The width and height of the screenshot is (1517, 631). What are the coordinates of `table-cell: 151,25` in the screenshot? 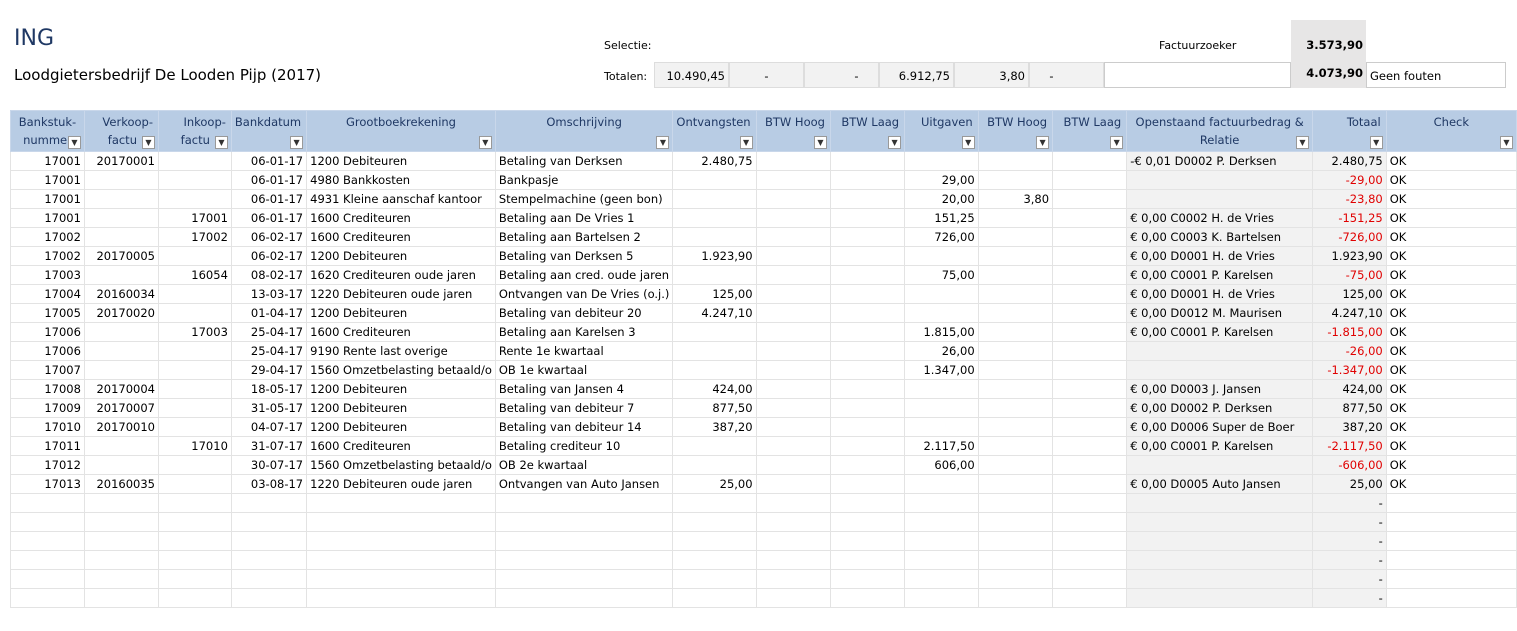 It's located at (941, 218).